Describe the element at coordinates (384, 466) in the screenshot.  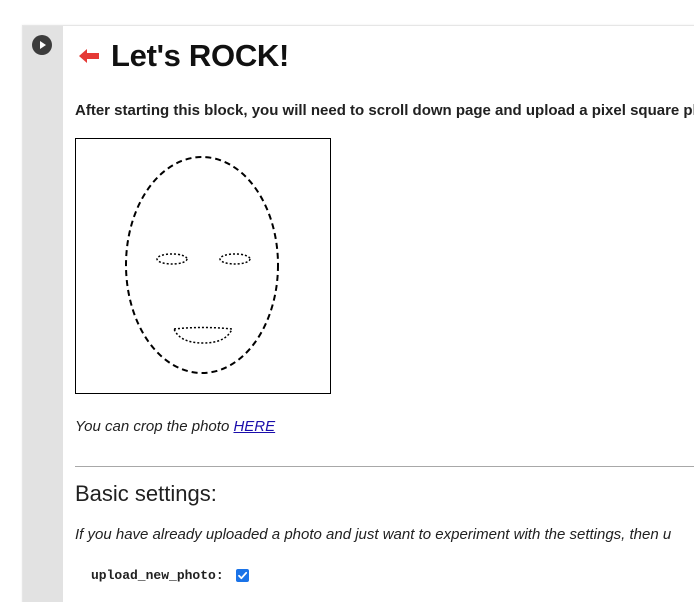
I see `section-divider` at that location.